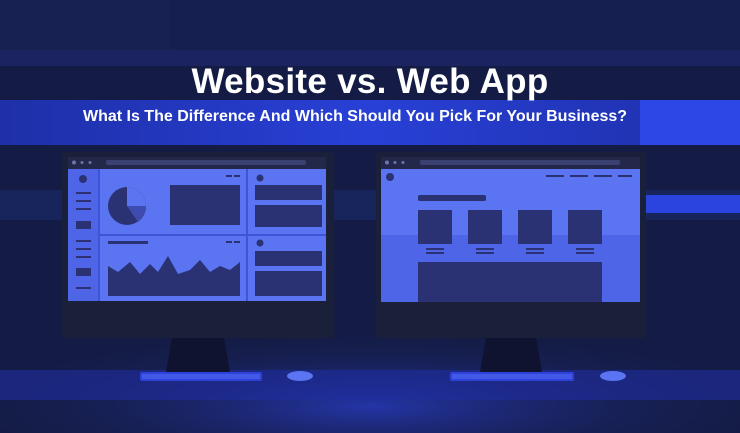 The image size is (740, 433). I want to click on content-block, so click(510, 282).